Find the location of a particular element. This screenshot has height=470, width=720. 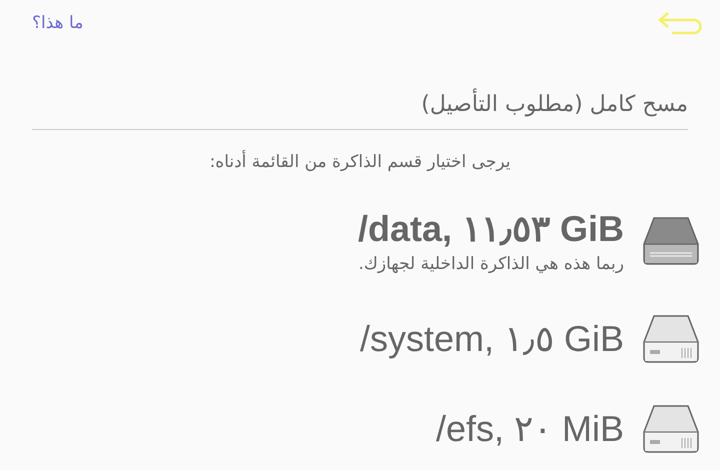

partition-description: ربما هذه هي الذاكرة الداخلية لجهازك. is located at coordinates (491, 264).